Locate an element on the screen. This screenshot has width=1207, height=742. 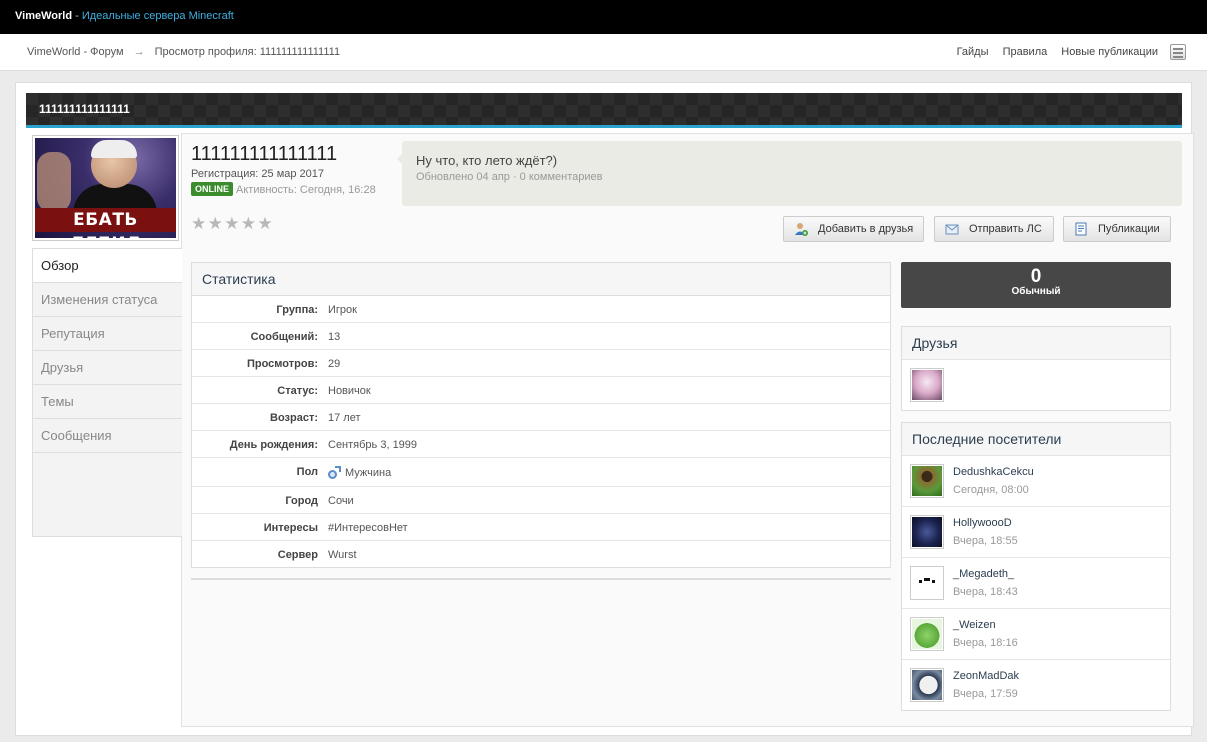
recent-visitors-title: Последние посетители is located at coordinates (1036, 439).